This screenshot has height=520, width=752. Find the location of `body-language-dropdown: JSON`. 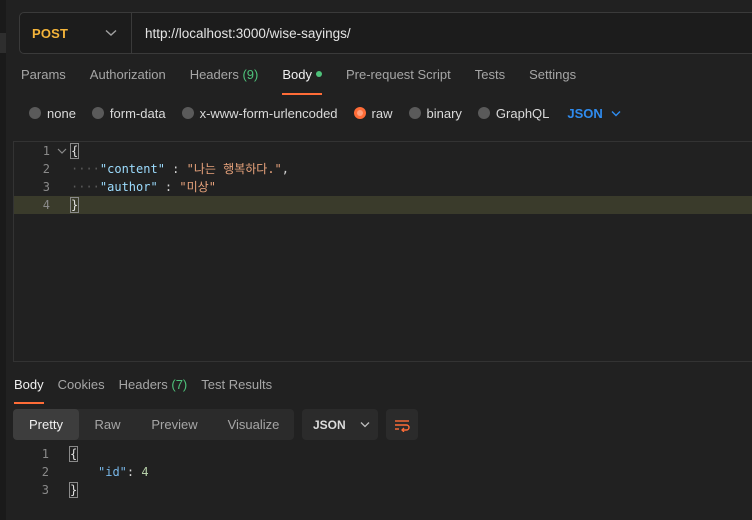

body-language-dropdown: JSON is located at coordinates (594, 113).